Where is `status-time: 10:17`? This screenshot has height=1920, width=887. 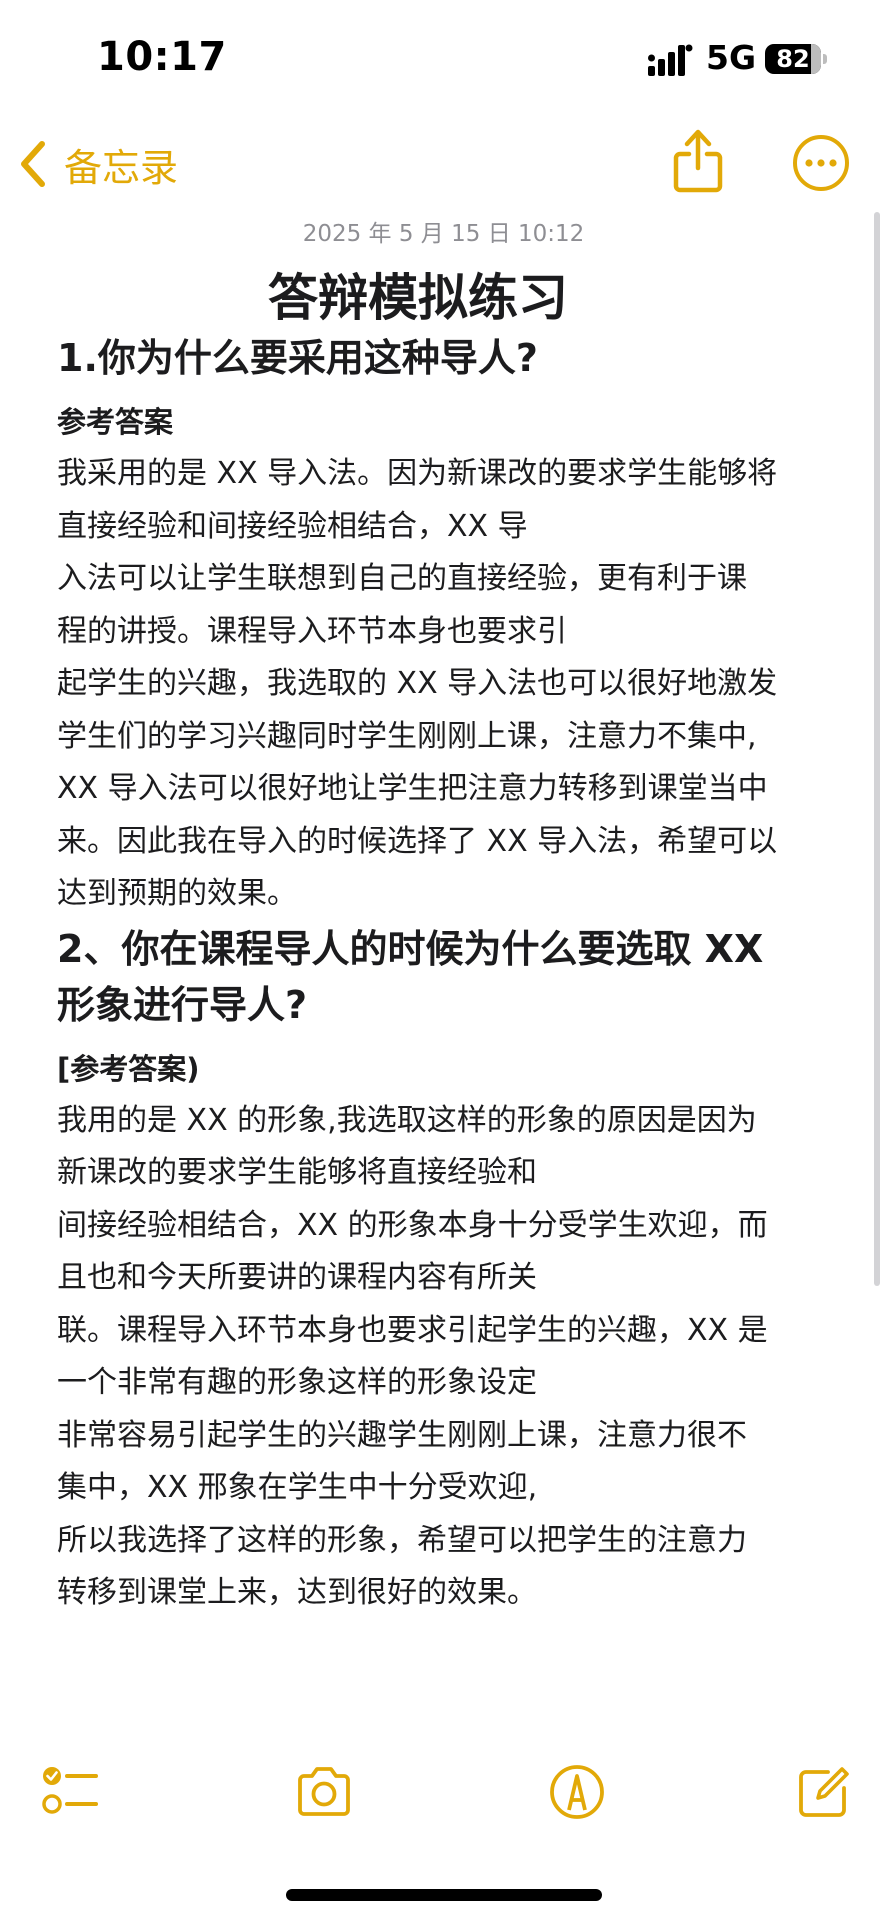 status-time: 10:17 is located at coordinates (162, 57).